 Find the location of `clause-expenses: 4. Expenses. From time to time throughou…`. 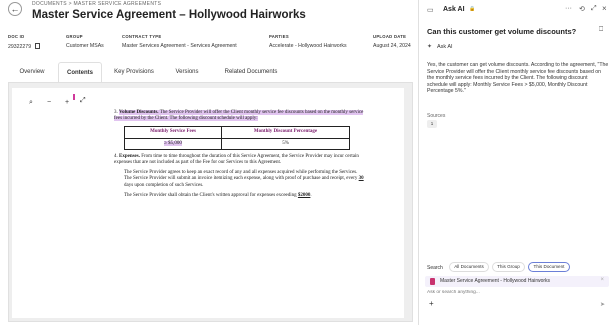

clause-expenses: 4. Expenses. From time to time throughou… is located at coordinates (236, 159).